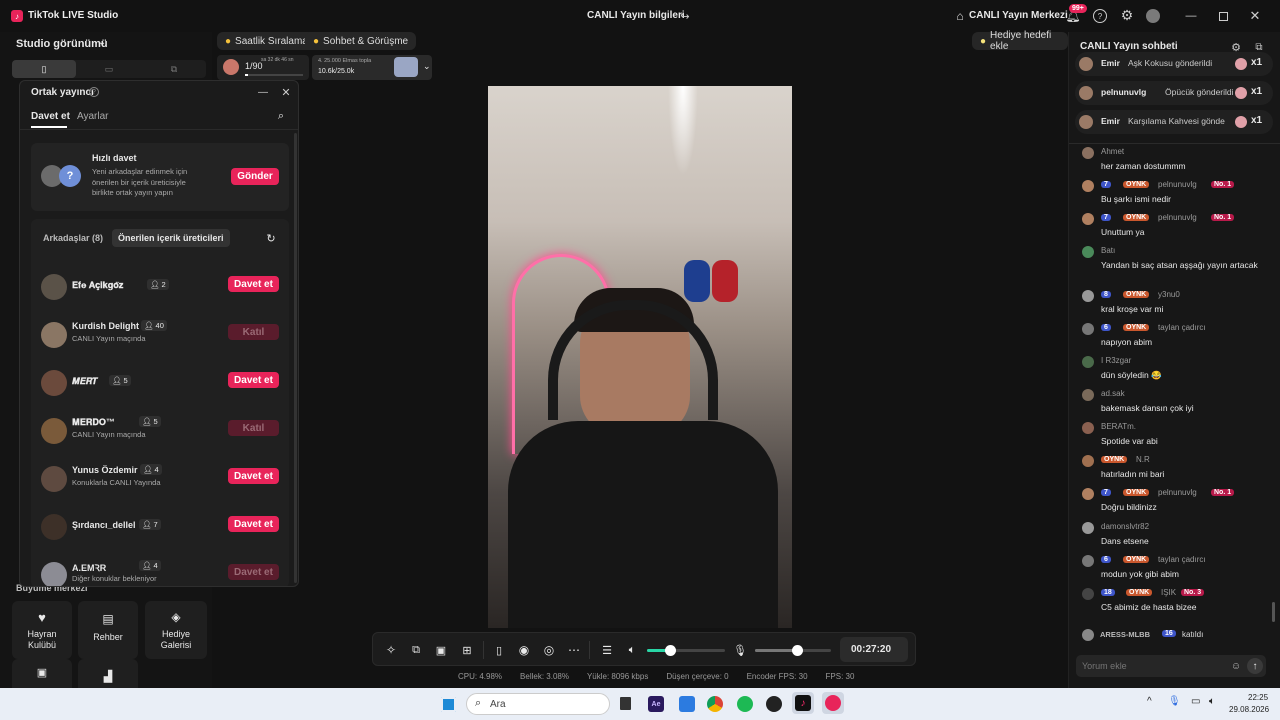  Describe the element at coordinates (524, 650) in the screenshot. I see `record-icon: ◉` at that location.